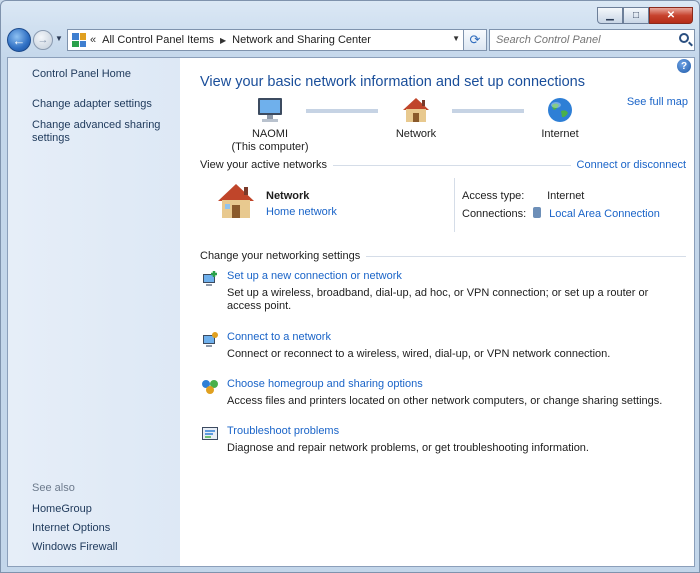  What do you see at coordinates (53, 488) in the screenshot?
I see `see-also-heading: See also` at bounding box center [53, 488].